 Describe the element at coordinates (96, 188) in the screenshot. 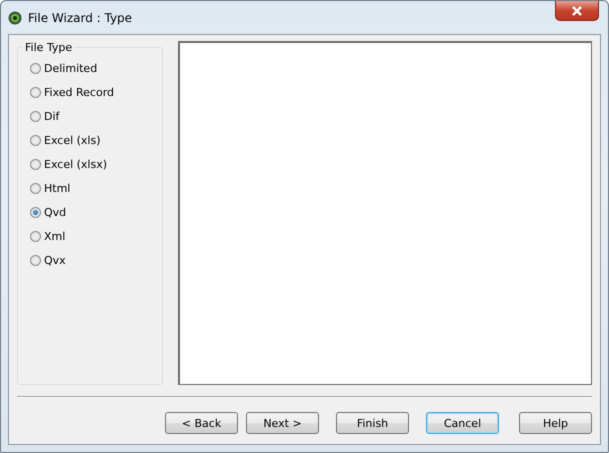

I see `radio-option: Html` at that location.